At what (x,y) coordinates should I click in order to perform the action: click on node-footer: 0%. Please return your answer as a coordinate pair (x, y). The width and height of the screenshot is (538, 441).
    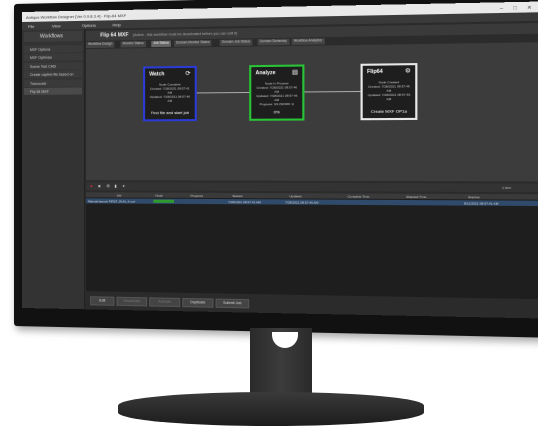
    Looking at the image, I should click on (276, 112).